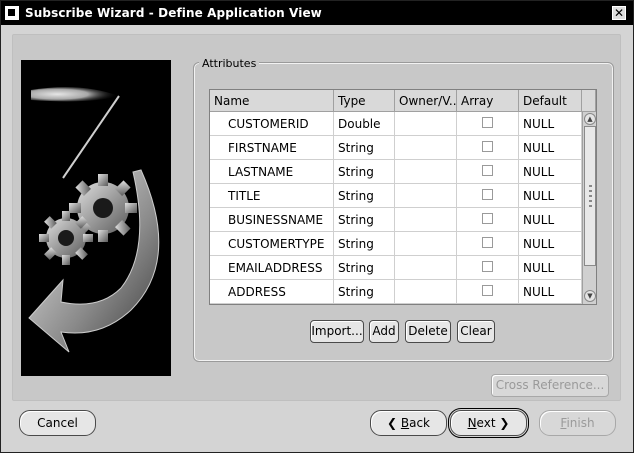  What do you see at coordinates (589, 101) in the screenshot?
I see `header-corner` at bounding box center [589, 101].